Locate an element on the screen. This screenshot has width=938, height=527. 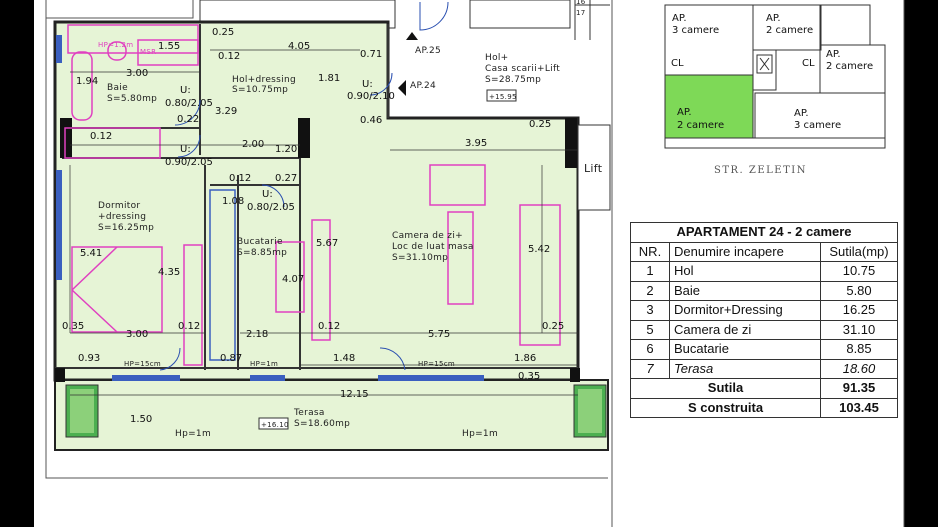
dim-12-15: 12.15 is located at coordinates (354, 394).